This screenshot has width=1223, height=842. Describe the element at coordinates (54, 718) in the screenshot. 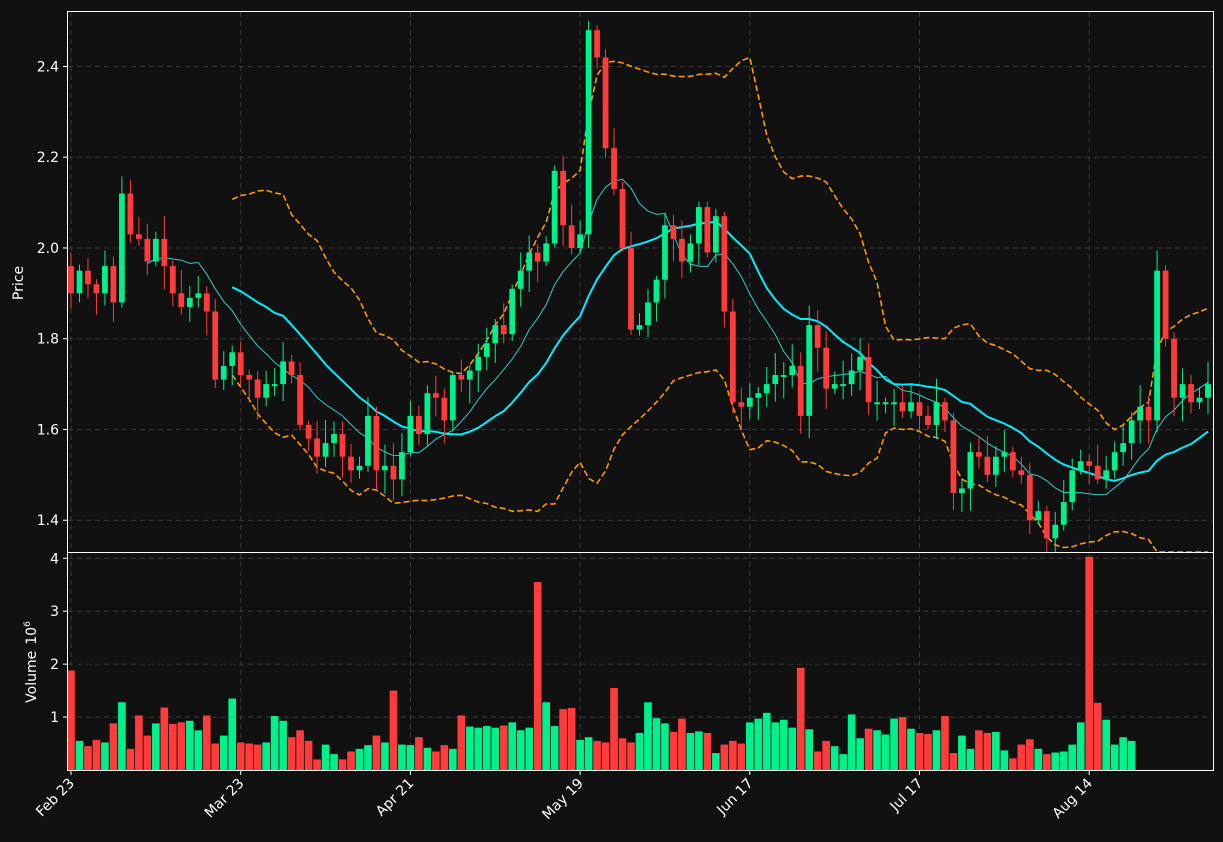

I see `volume-tick-label: 1` at that location.